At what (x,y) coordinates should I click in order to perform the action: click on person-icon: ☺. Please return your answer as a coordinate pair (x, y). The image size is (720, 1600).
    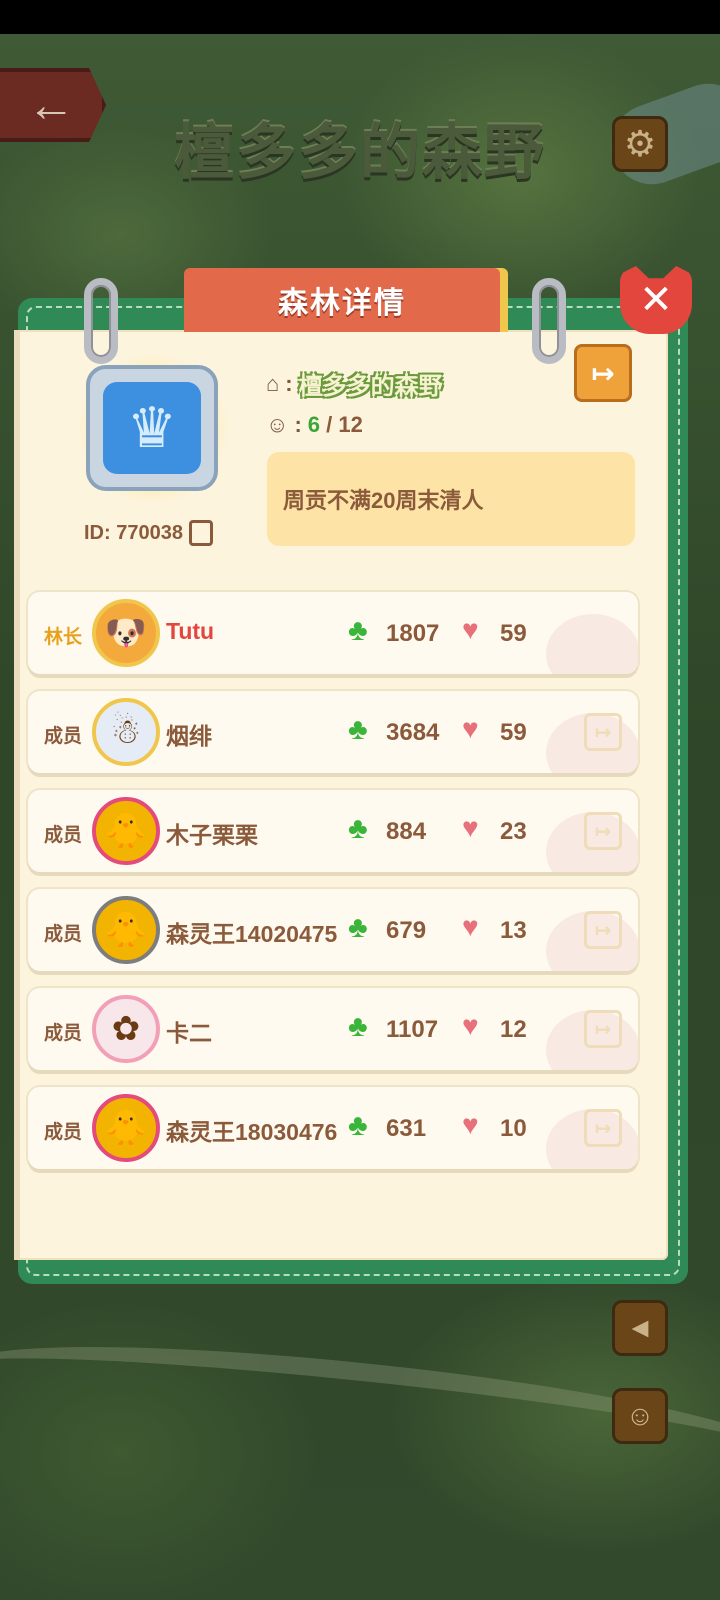
    Looking at the image, I should click on (640, 1415).